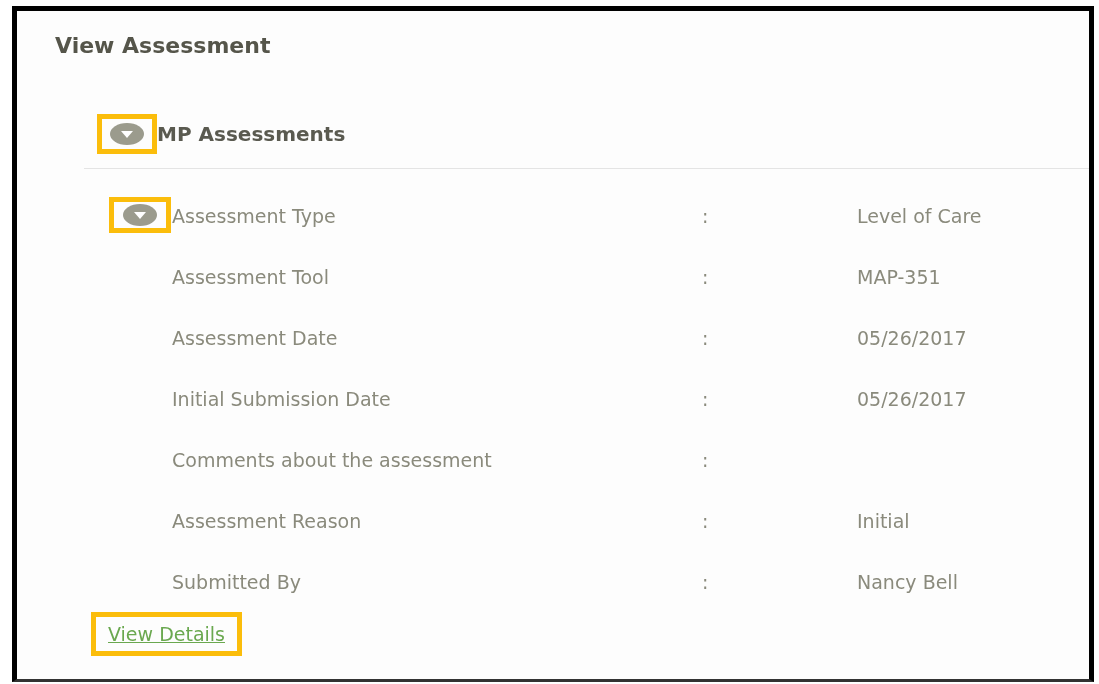  What do you see at coordinates (163, 45) in the screenshot?
I see `page-title: View Assessment` at bounding box center [163, 45].